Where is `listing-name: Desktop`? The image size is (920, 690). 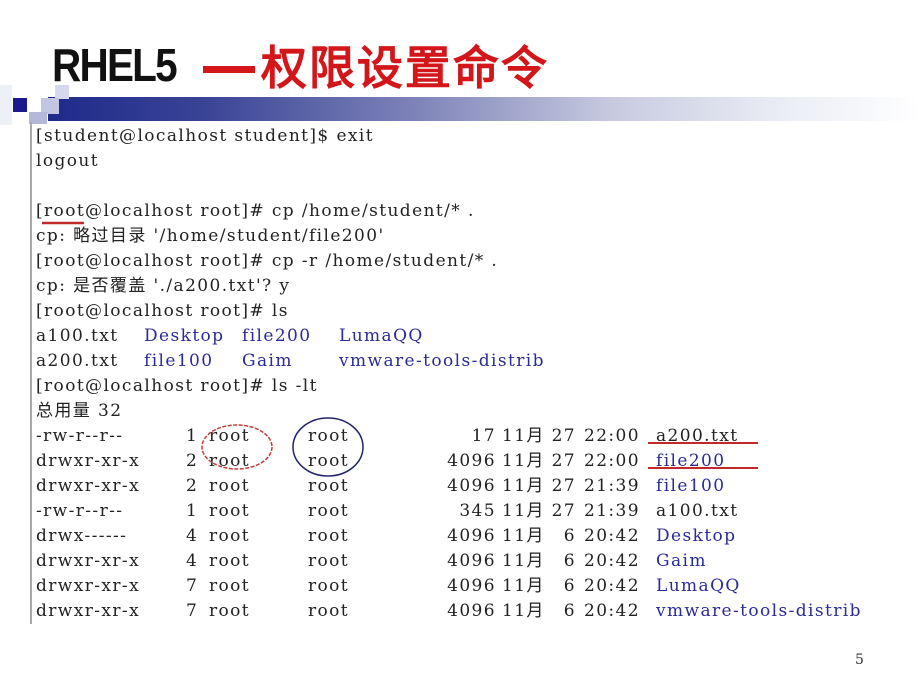
listing-name: Desktop is located at coordinates (696, 536).